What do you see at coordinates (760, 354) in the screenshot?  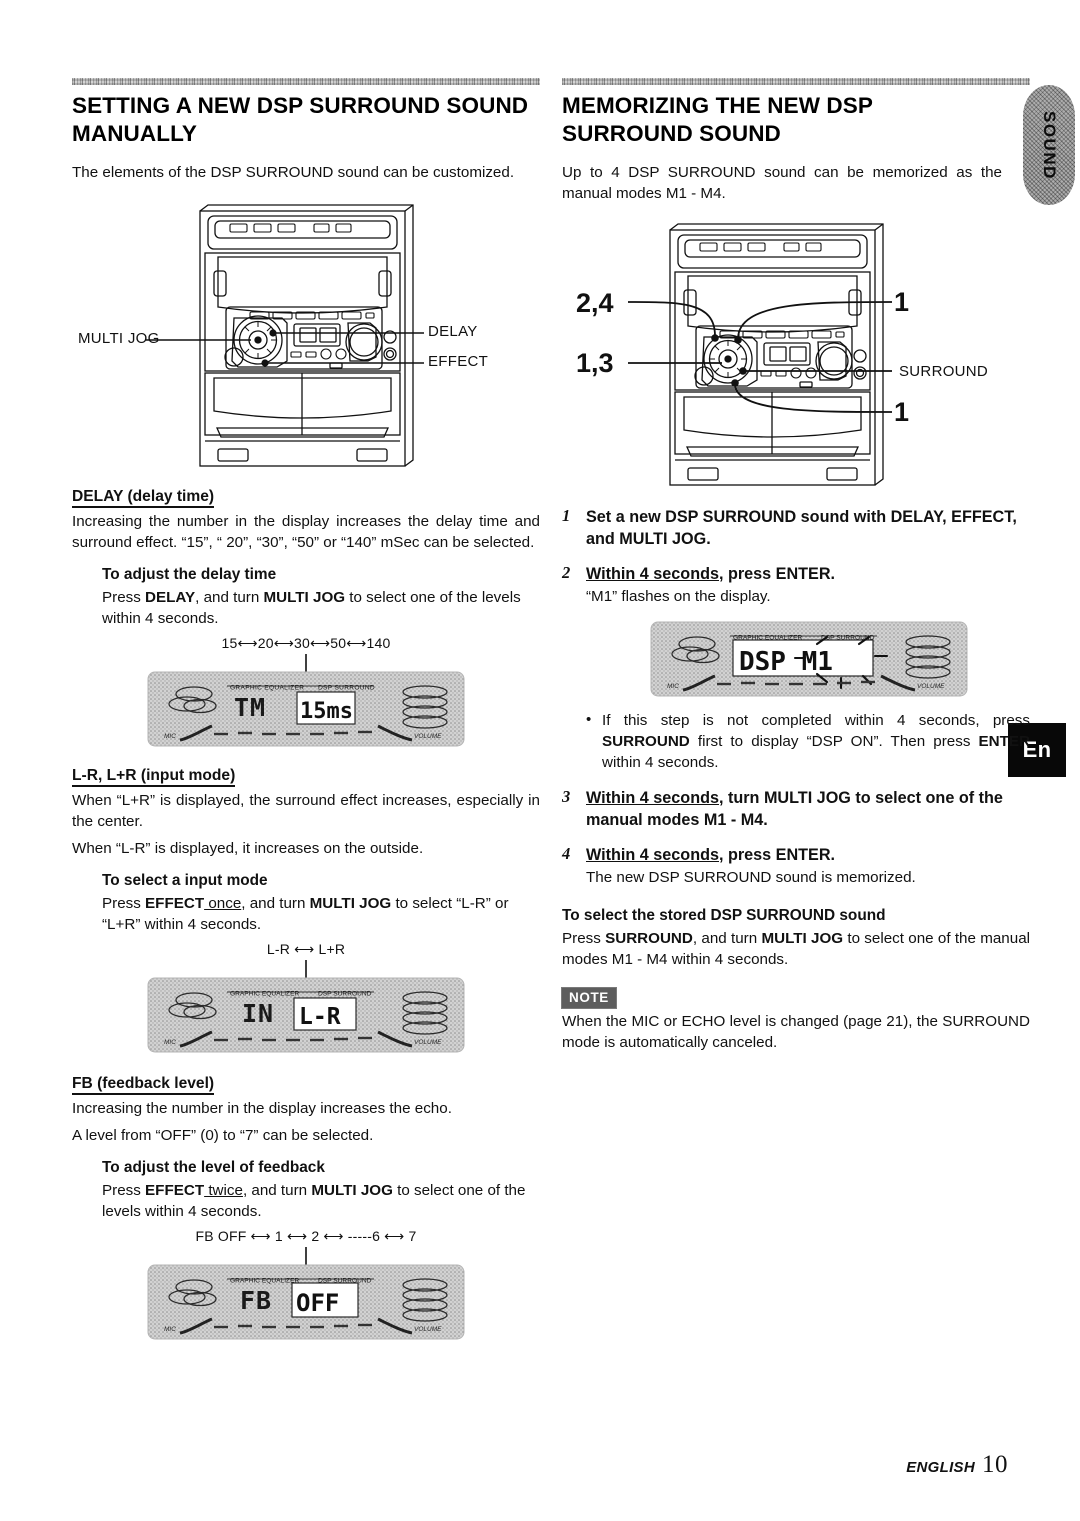 I see `stereo-unit-illustration` at bounding box center [760, 354].